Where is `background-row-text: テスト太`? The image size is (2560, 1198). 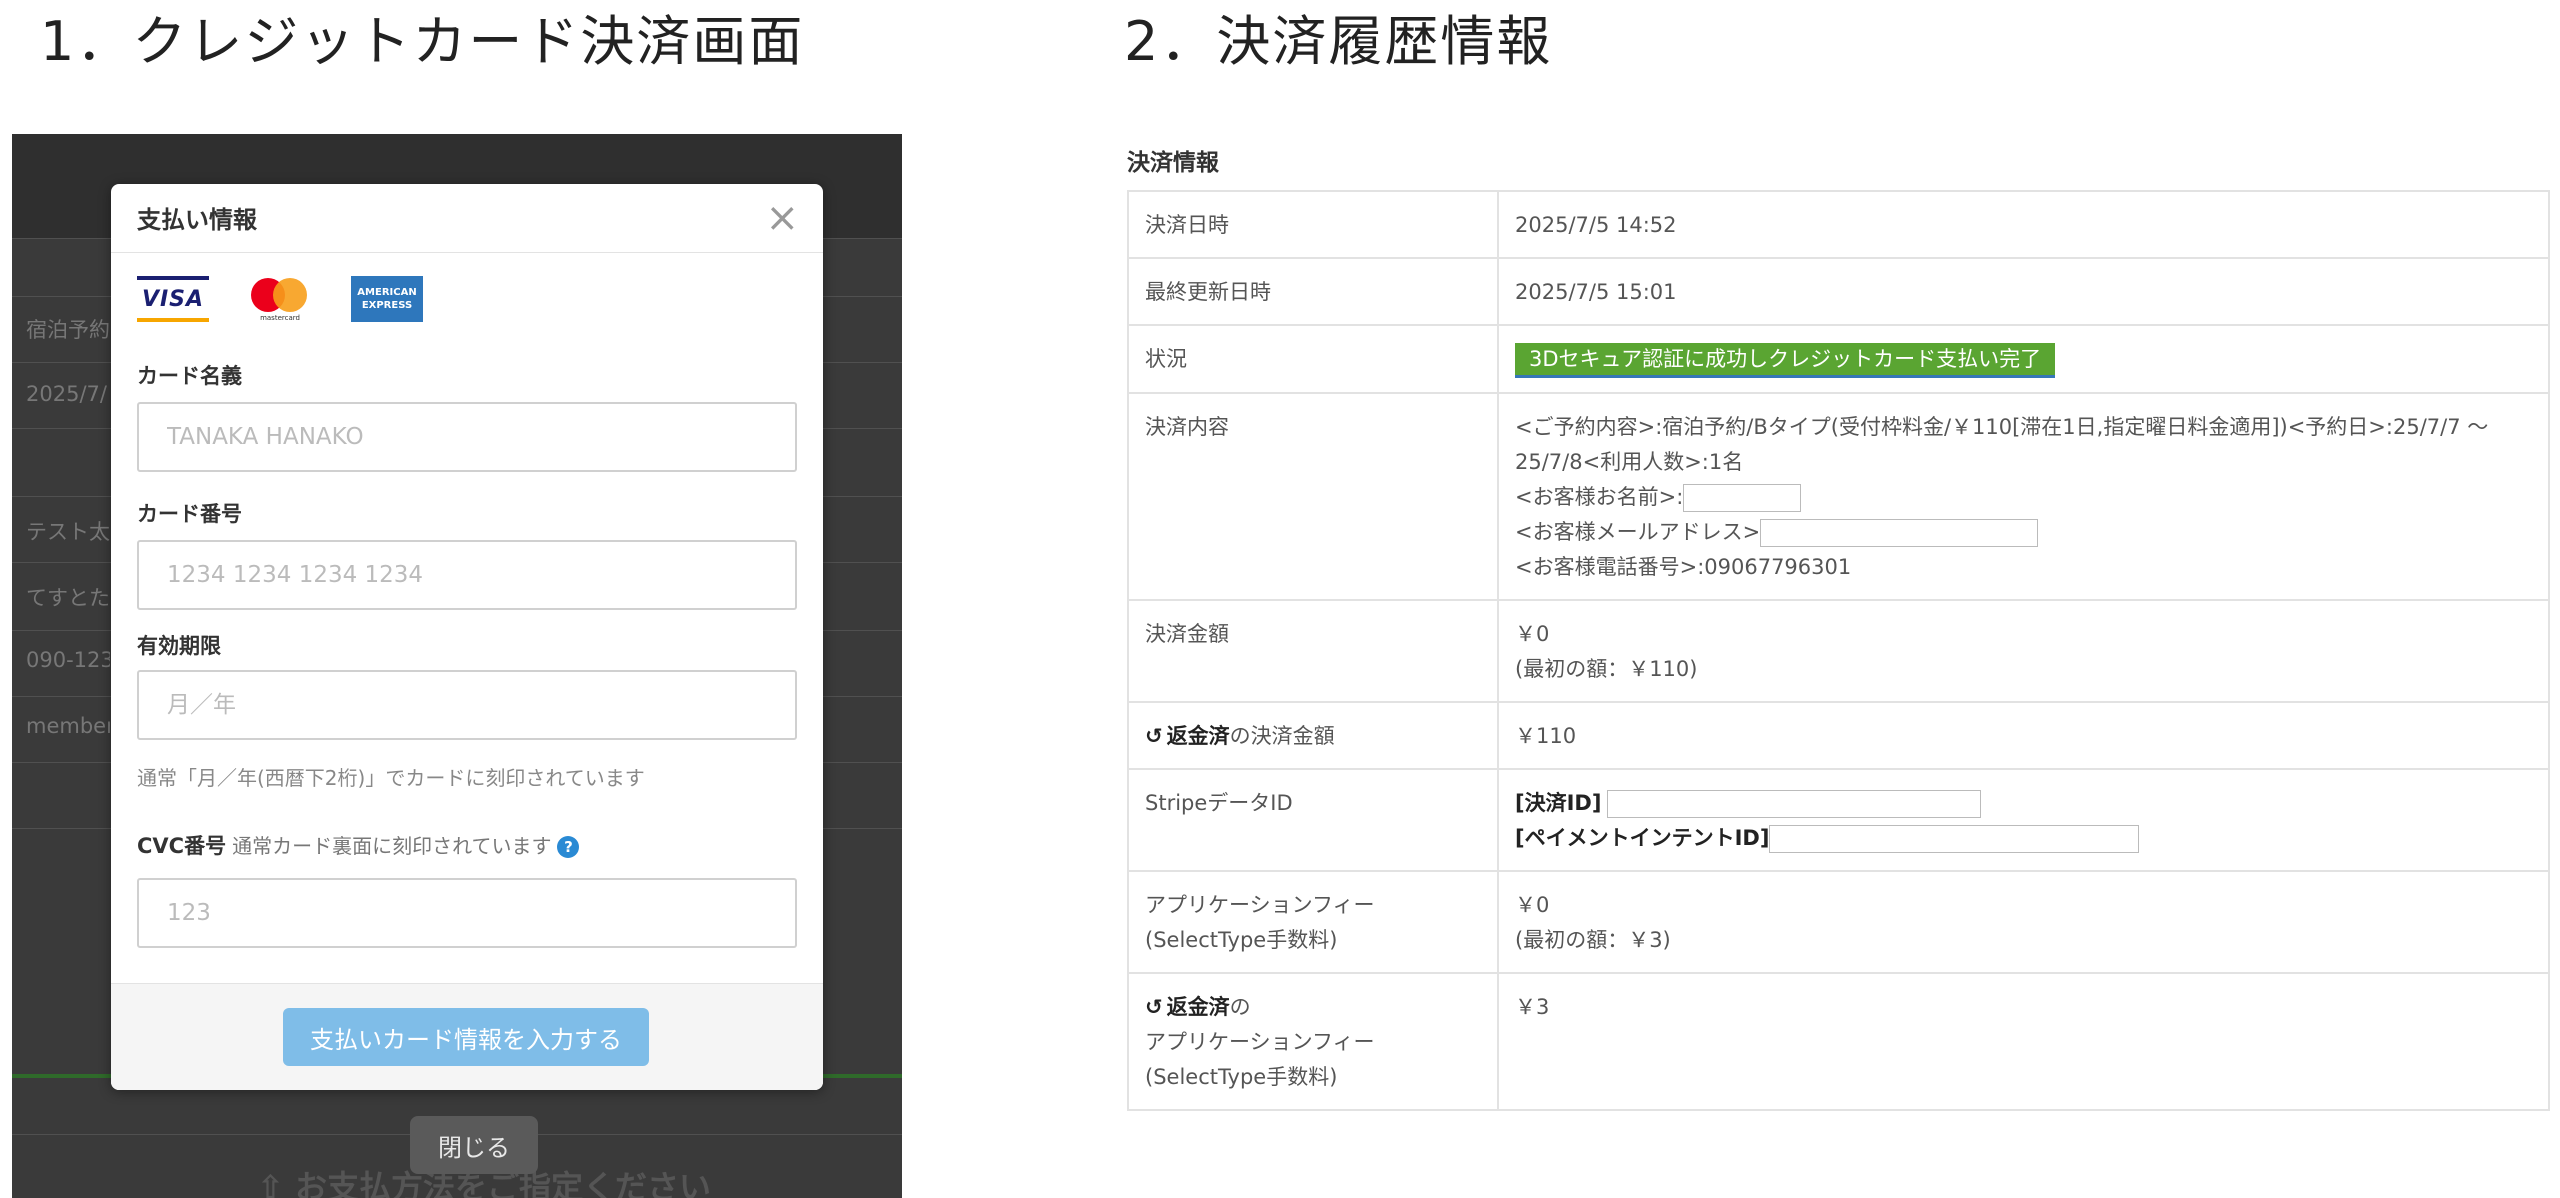 background-row-text: テスト太 is located at coordinates (68, 532).